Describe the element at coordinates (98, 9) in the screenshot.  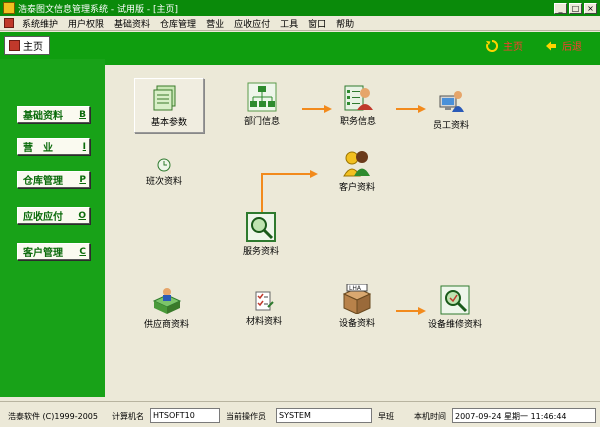
I see `window-title: 浩泰图文信息管理系统 - 试用版 - [主页]` at that location.